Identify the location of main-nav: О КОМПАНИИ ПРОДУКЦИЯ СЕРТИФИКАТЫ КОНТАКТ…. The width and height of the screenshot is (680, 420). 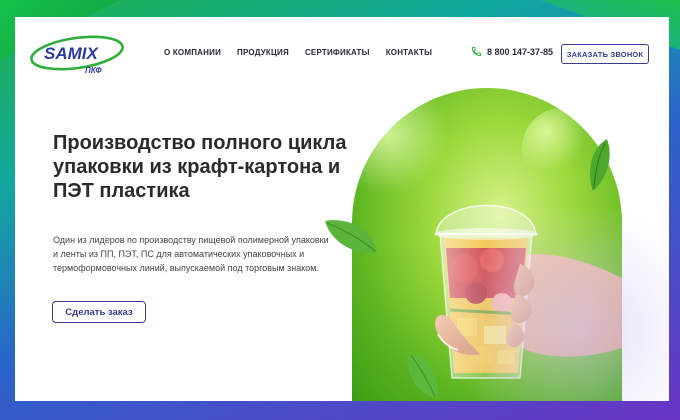
(298, 52).